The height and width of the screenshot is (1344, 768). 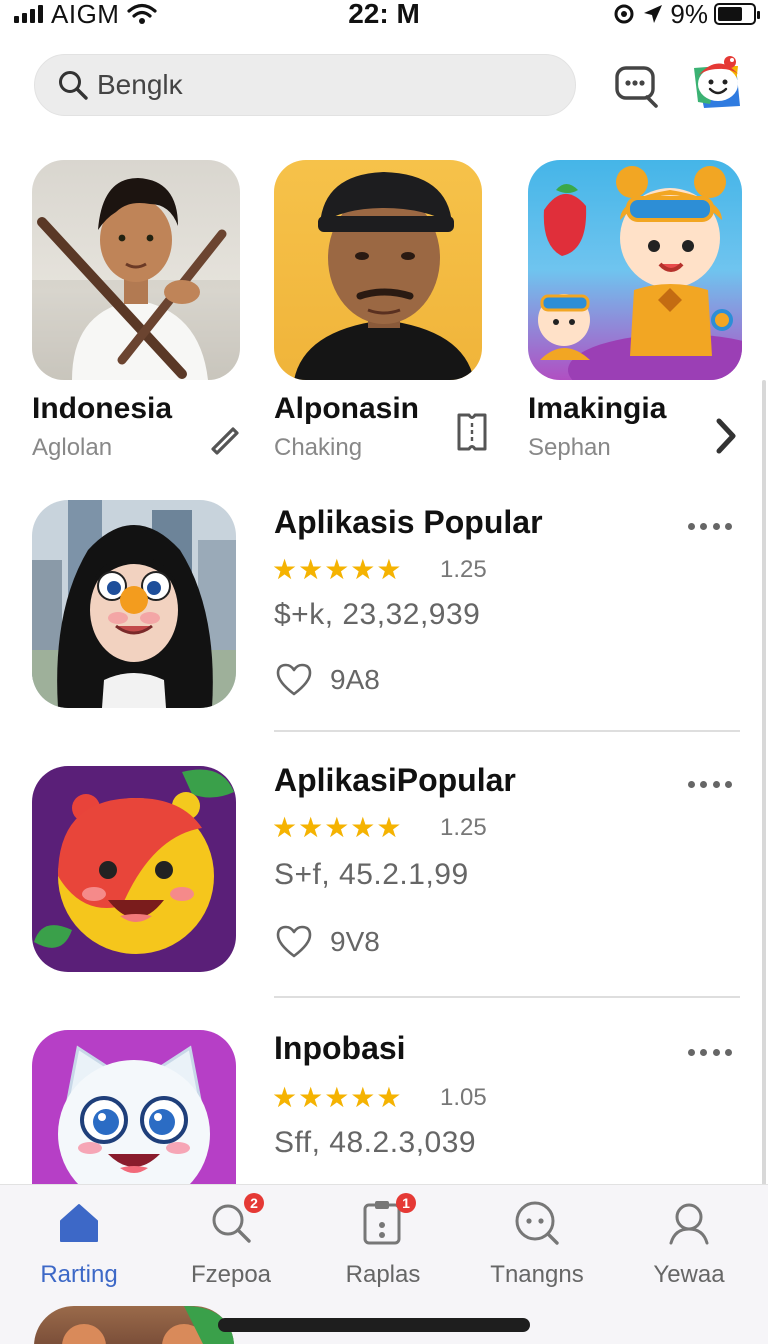 I want to click on emoji-face-illustration, so click(x=134, y=869).